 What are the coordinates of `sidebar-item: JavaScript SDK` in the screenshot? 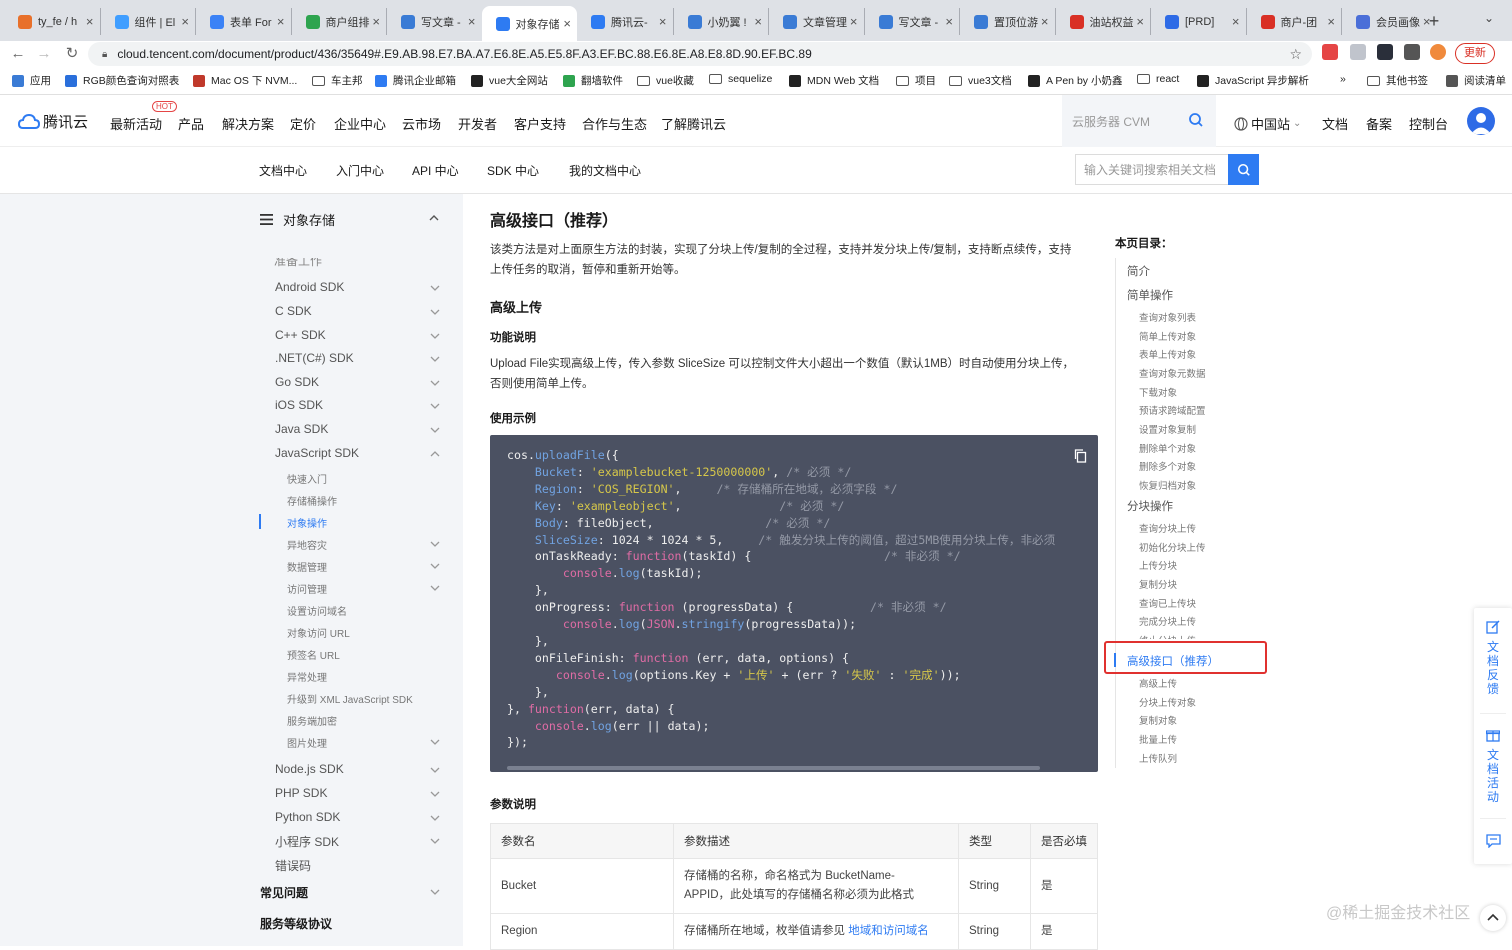 It's located at (317, 453).